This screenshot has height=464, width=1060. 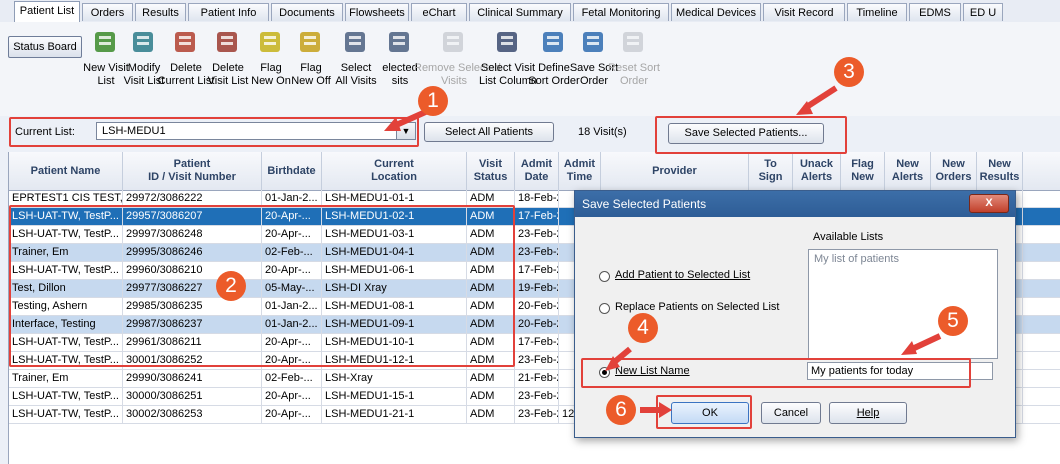 What do you see at coordinates (953, 321) in the screenshot?
I see `callout-5: 5` at bounding box center [953, 321].